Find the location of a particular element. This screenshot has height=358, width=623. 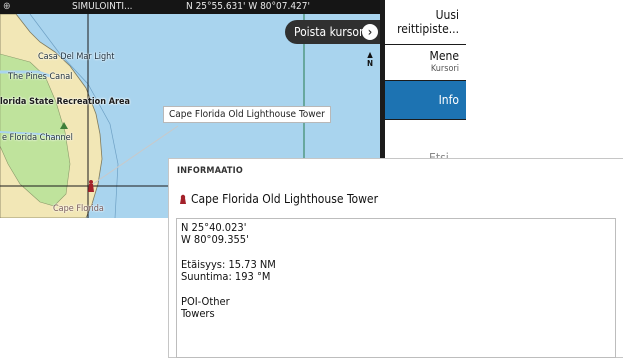

clear-cursor-label: Poista kursori is located at coordinates (330, 32).